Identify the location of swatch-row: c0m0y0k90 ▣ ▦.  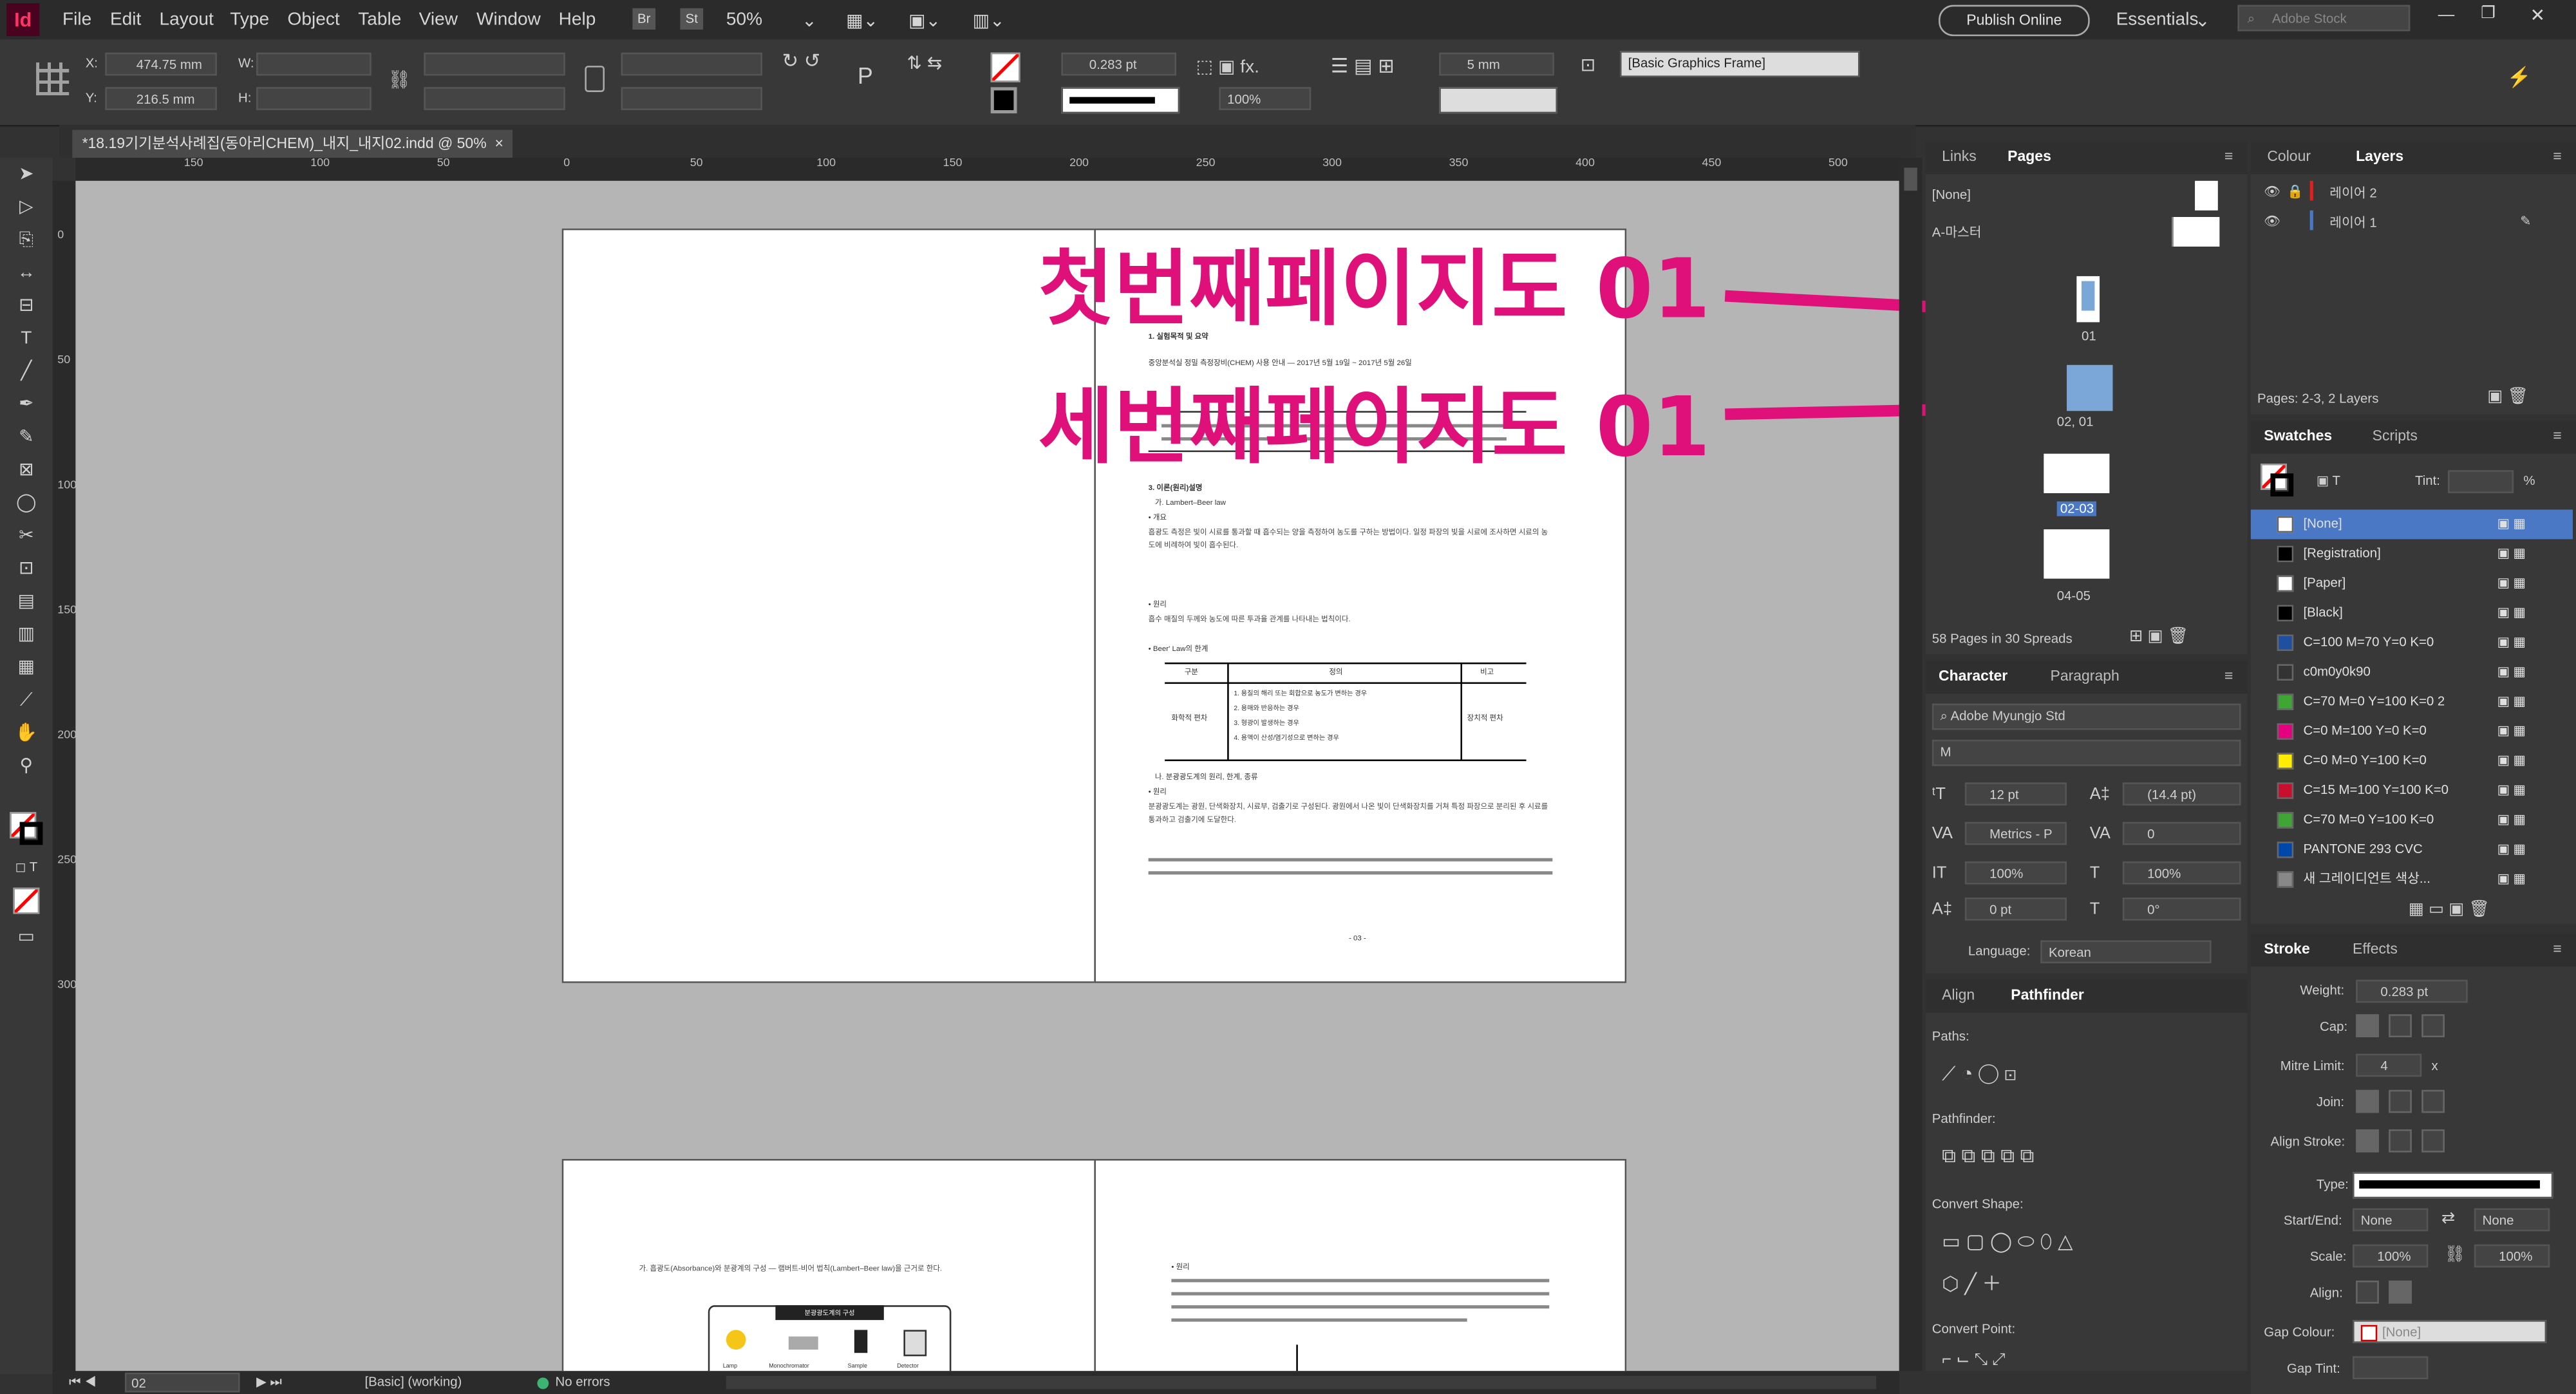
(2412, 672).